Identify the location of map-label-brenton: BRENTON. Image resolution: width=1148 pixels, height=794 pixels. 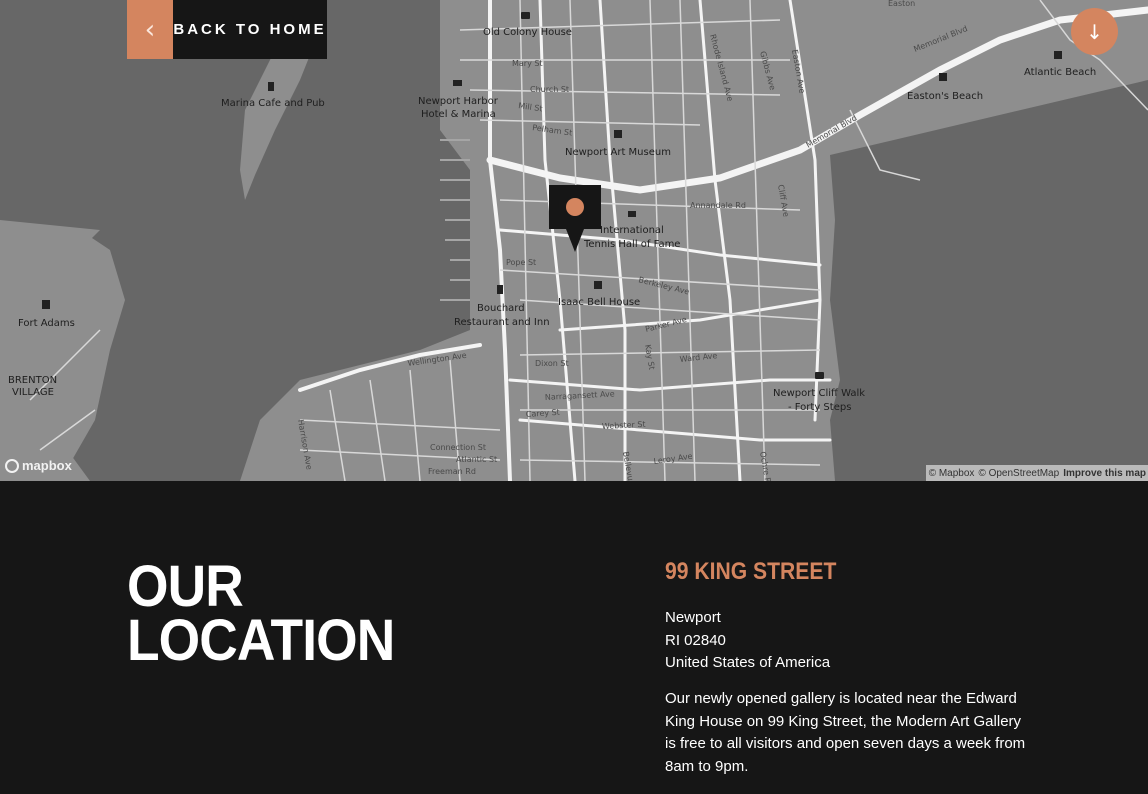
(32, 380).